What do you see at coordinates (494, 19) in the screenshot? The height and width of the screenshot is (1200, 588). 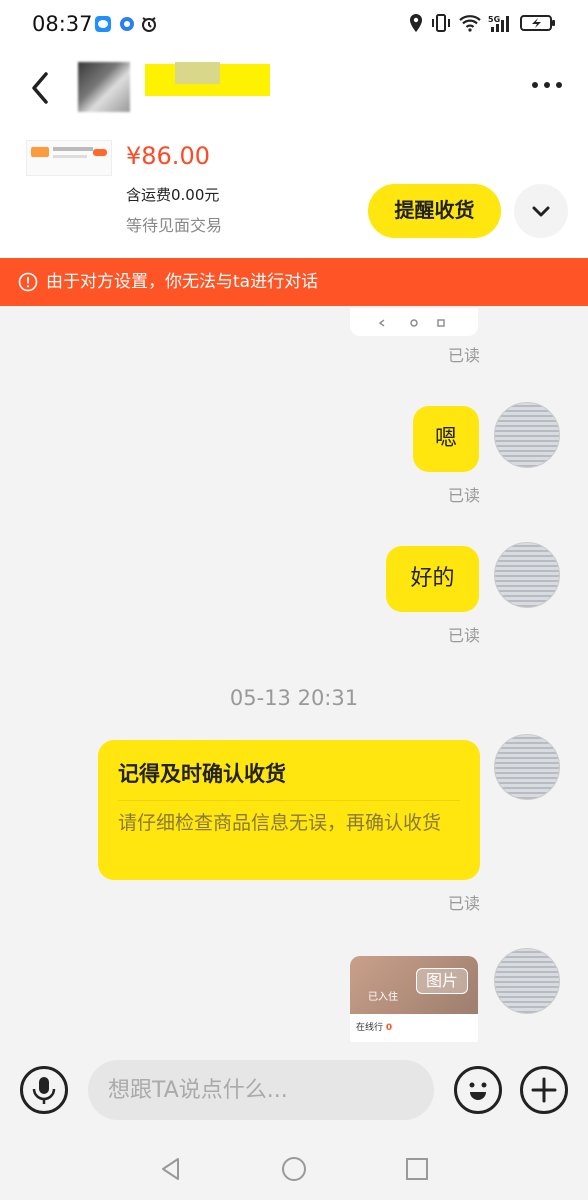 I see `svg-text: 5G` at bounding box center [494, 19].